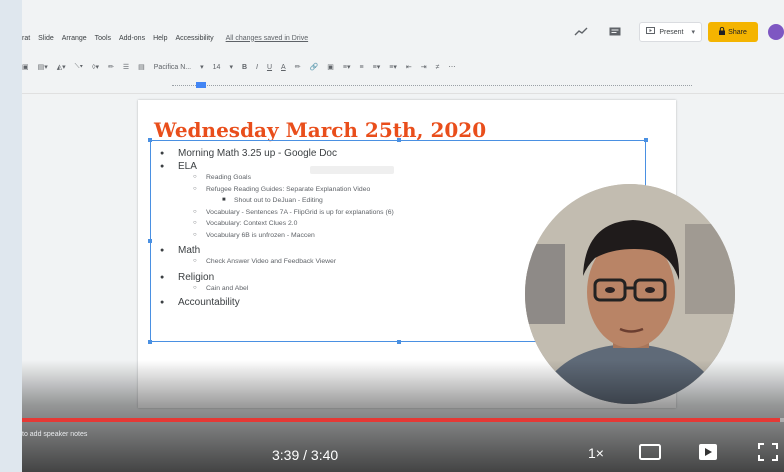 This screenshot has height=472, width=784. I want to click on account-avatar, so click(776, 32).